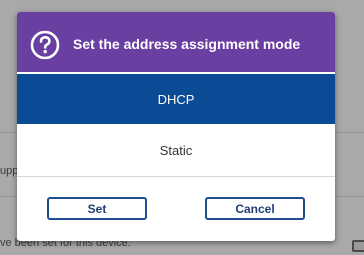 The height and width of the screenshot is (255, 364). What do you see at coordinates (176, 176) in the screenshot?
I see `options-divider` at bounding box center [176, 176].